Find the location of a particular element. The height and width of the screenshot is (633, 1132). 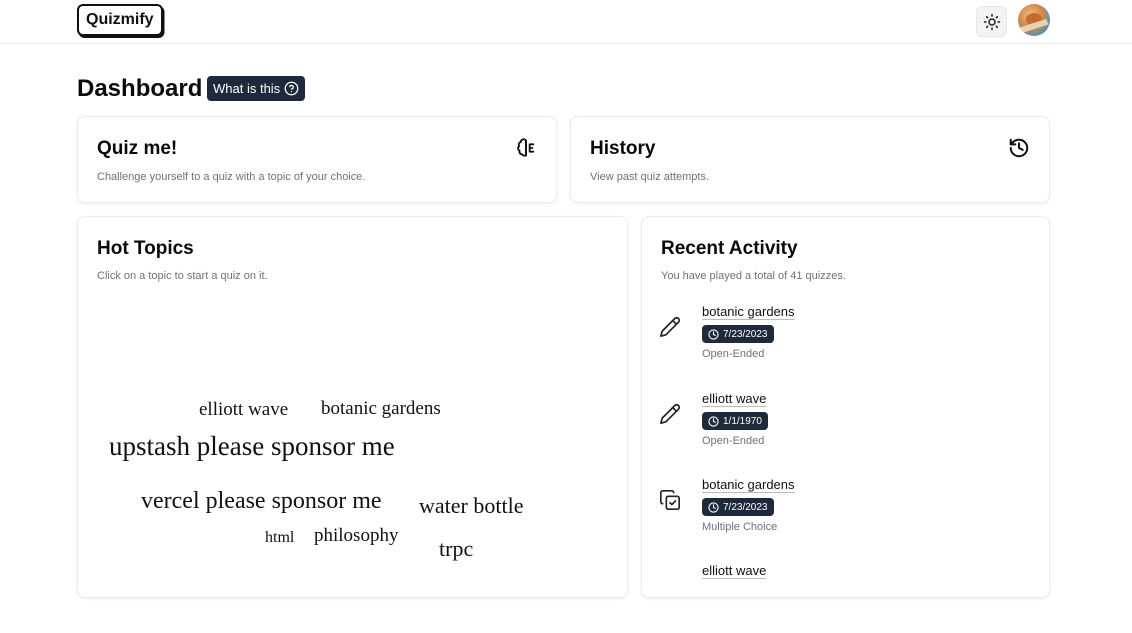

page-title: Dashboard is located at coordinates (140, 88).